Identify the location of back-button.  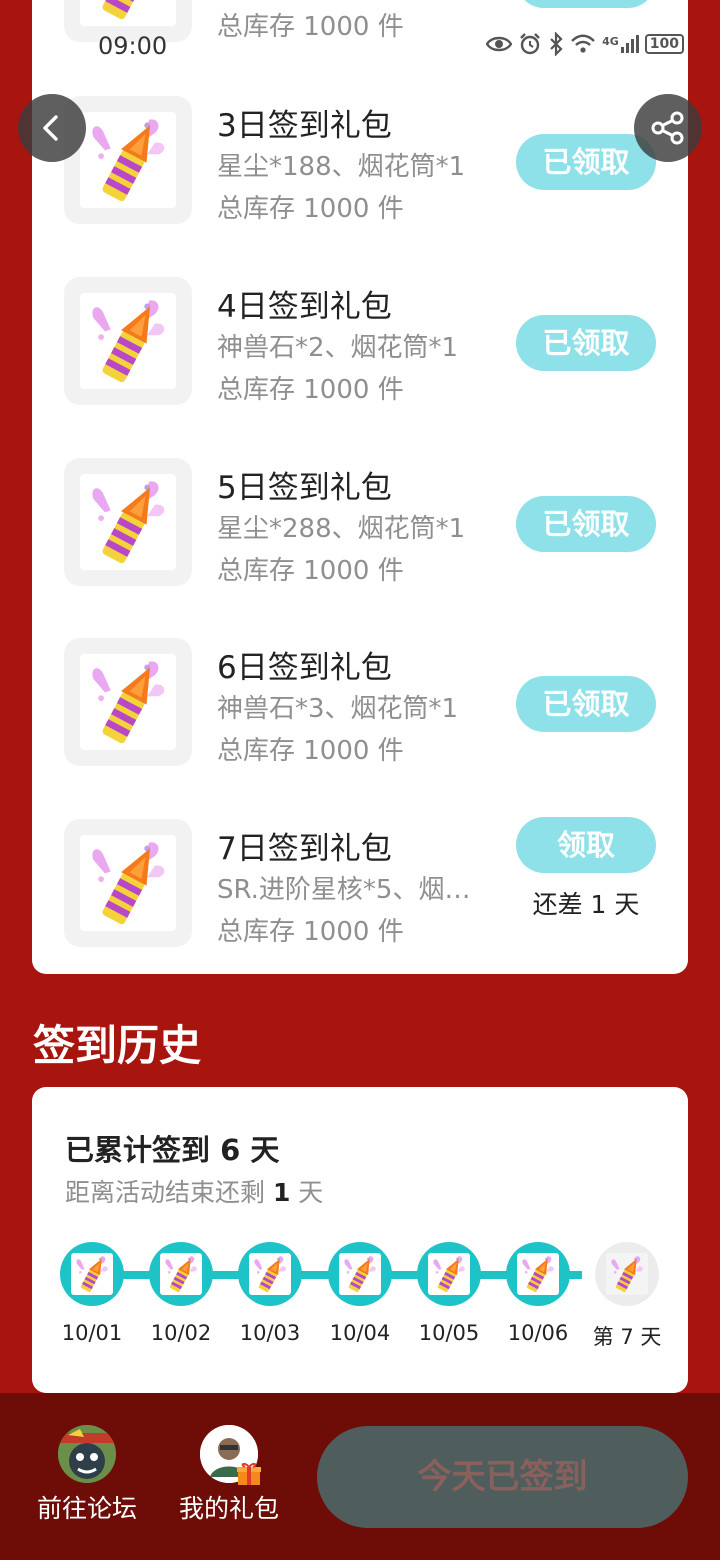
(52, 128).